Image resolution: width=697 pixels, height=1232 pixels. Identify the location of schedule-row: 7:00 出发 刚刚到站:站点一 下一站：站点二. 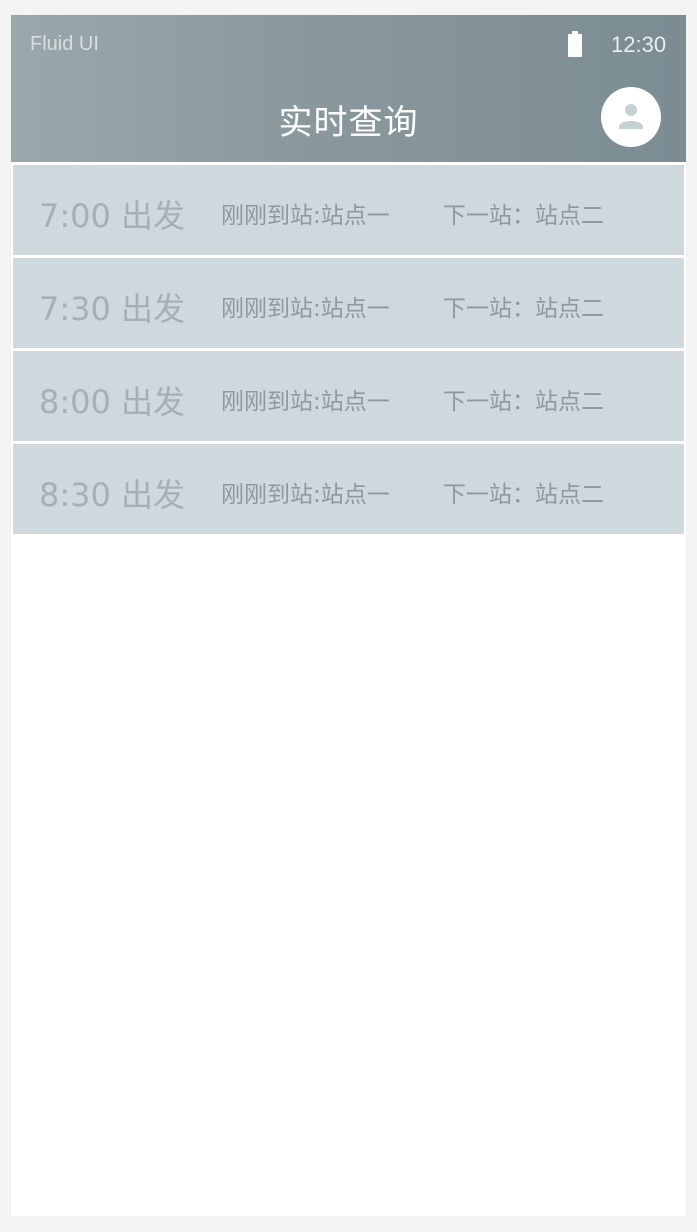
(348, 210).